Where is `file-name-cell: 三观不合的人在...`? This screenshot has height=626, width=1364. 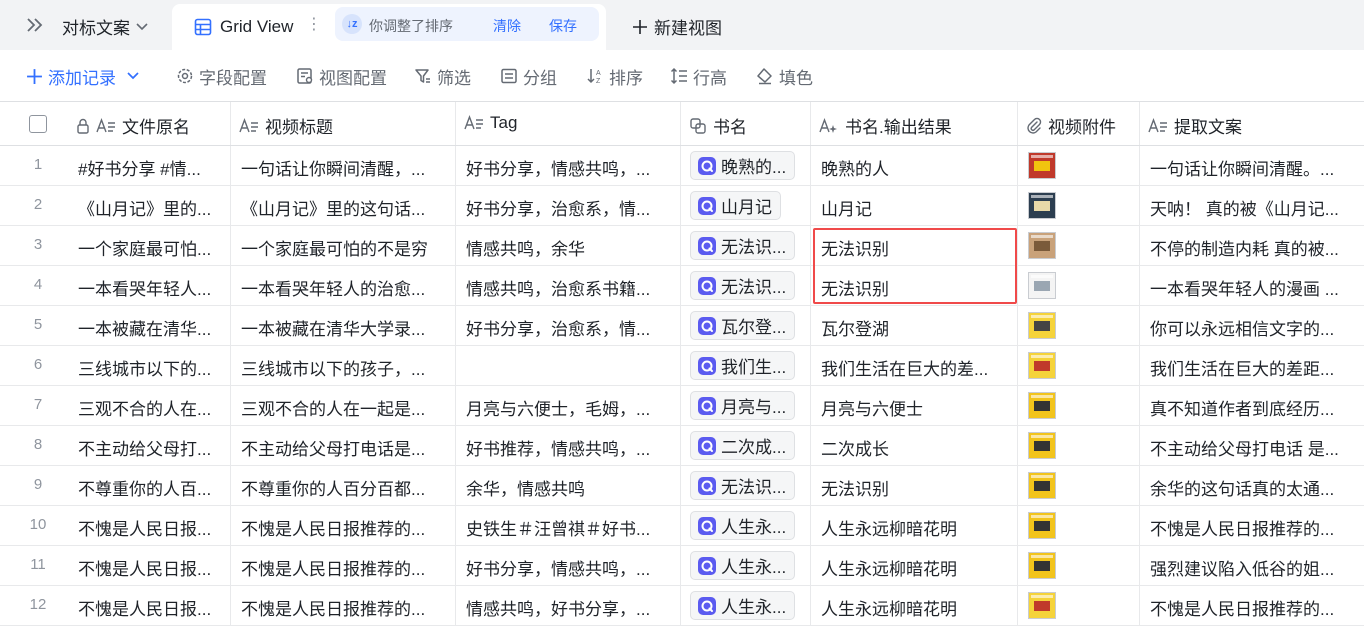 file-name-cell: 三观不合的人在... is located at coordinates (149, 405).